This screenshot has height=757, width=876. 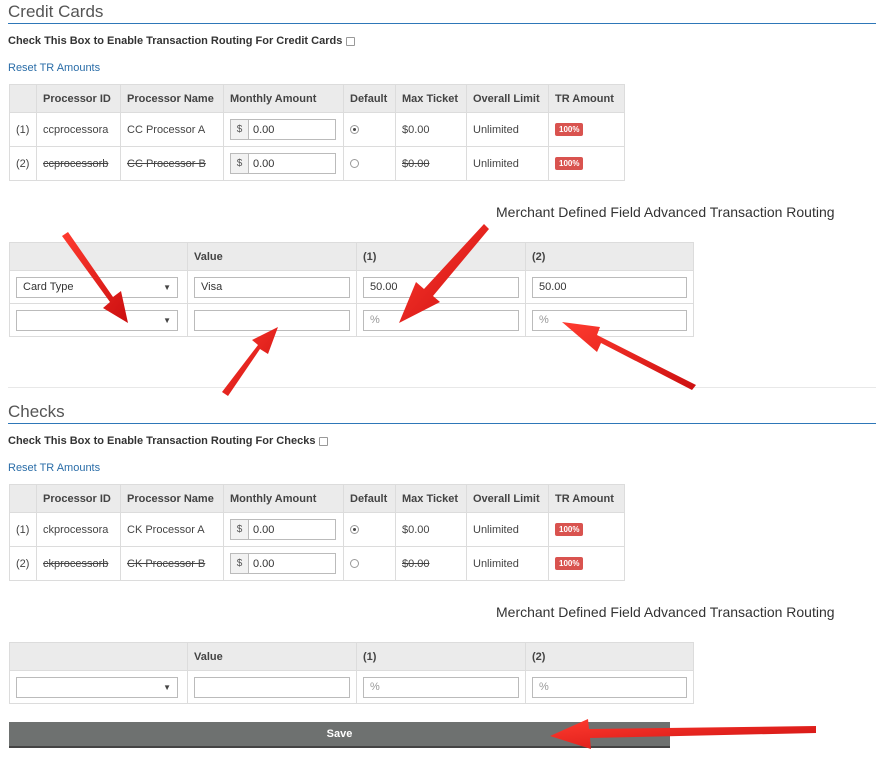 I want to click on field-select: Card Type ▼, so click(x=97, y=287).